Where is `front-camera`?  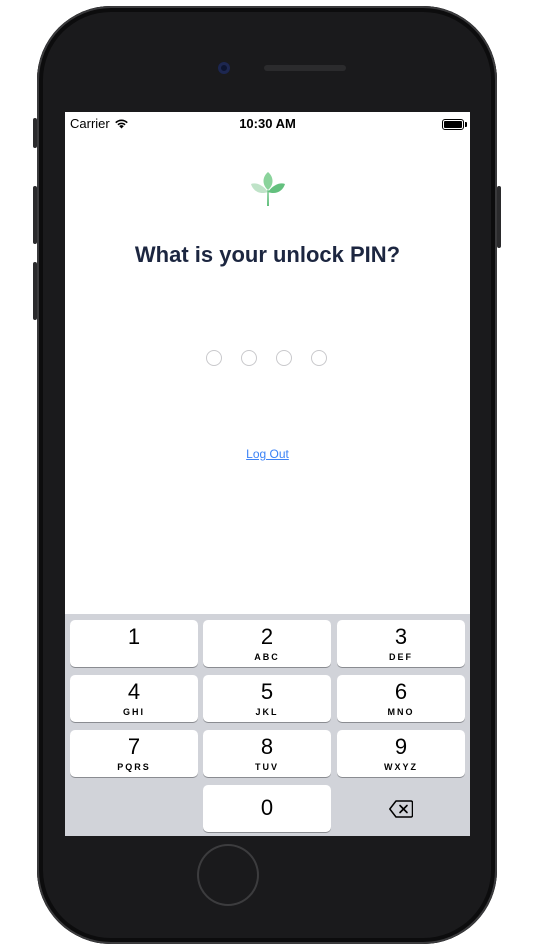 front-camera is located at coordinates (224, 68).